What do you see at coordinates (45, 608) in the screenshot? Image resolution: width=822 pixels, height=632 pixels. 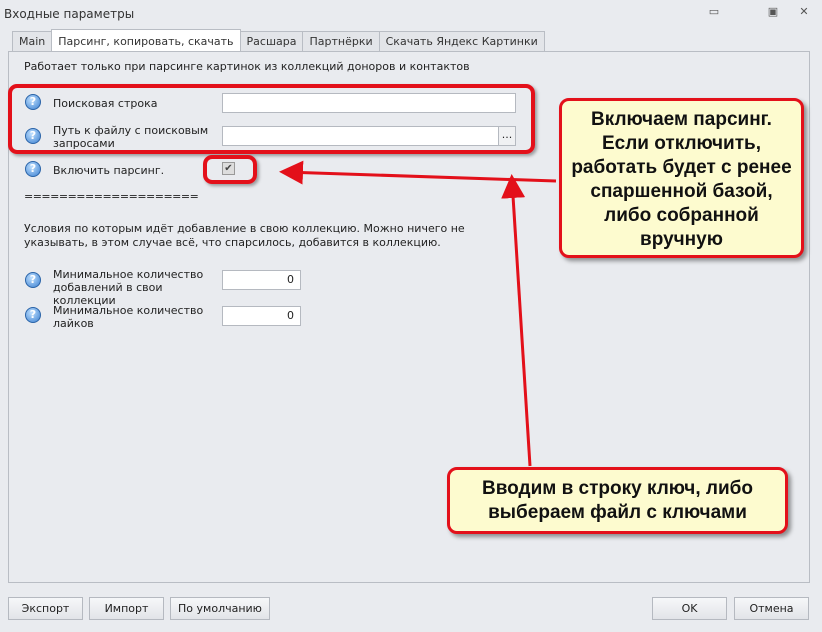 I see `export-button: Экспорт` at bounding box center [45, 608].